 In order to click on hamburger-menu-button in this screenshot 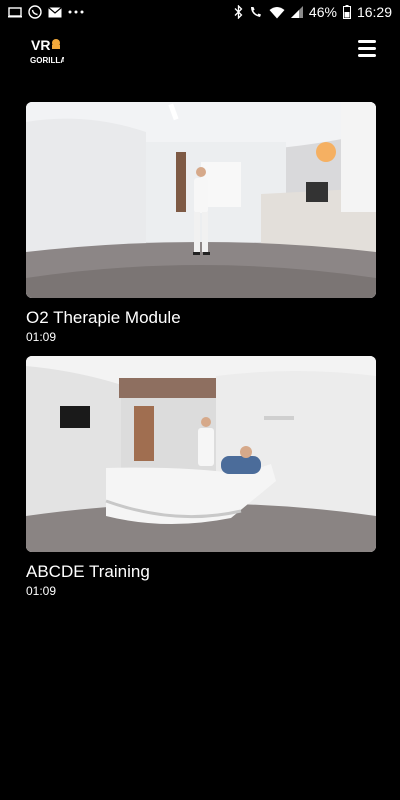, I will do `click(367, 50)`.